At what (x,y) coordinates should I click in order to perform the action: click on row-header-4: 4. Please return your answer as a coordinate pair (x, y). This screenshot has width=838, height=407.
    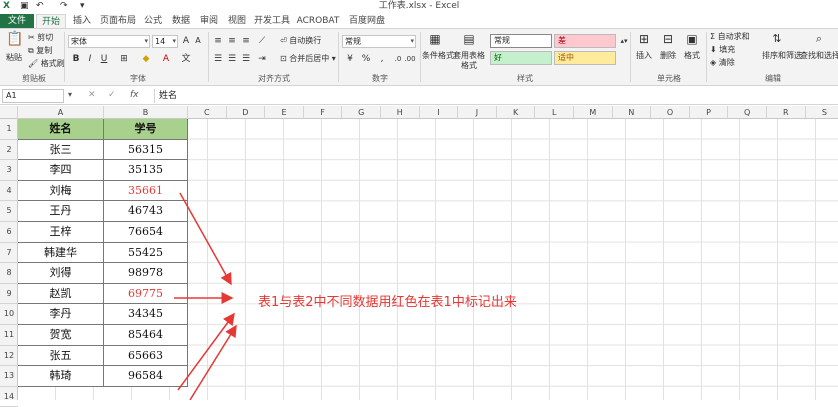
    Looking at the image, I should click on (9, 191).